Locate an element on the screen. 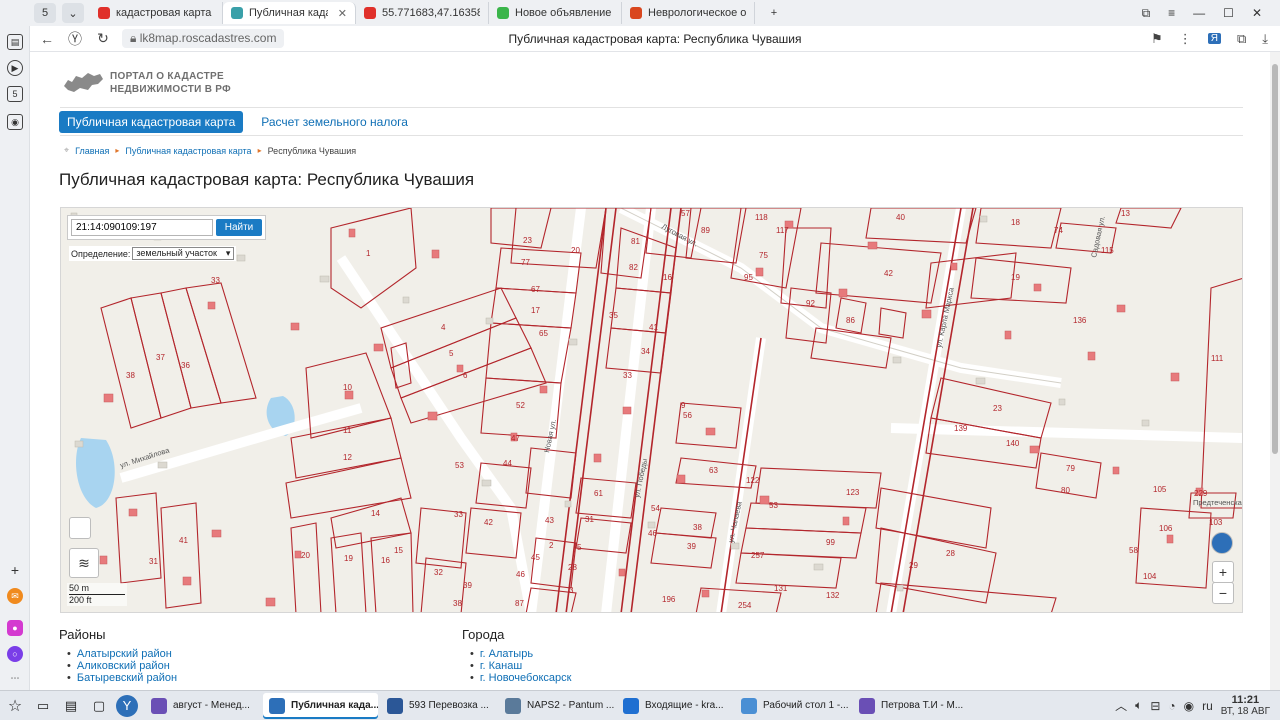 This screenshot has height=720, width=1280. mail-app-icon: ✉ is located at coordinates (15, 596).